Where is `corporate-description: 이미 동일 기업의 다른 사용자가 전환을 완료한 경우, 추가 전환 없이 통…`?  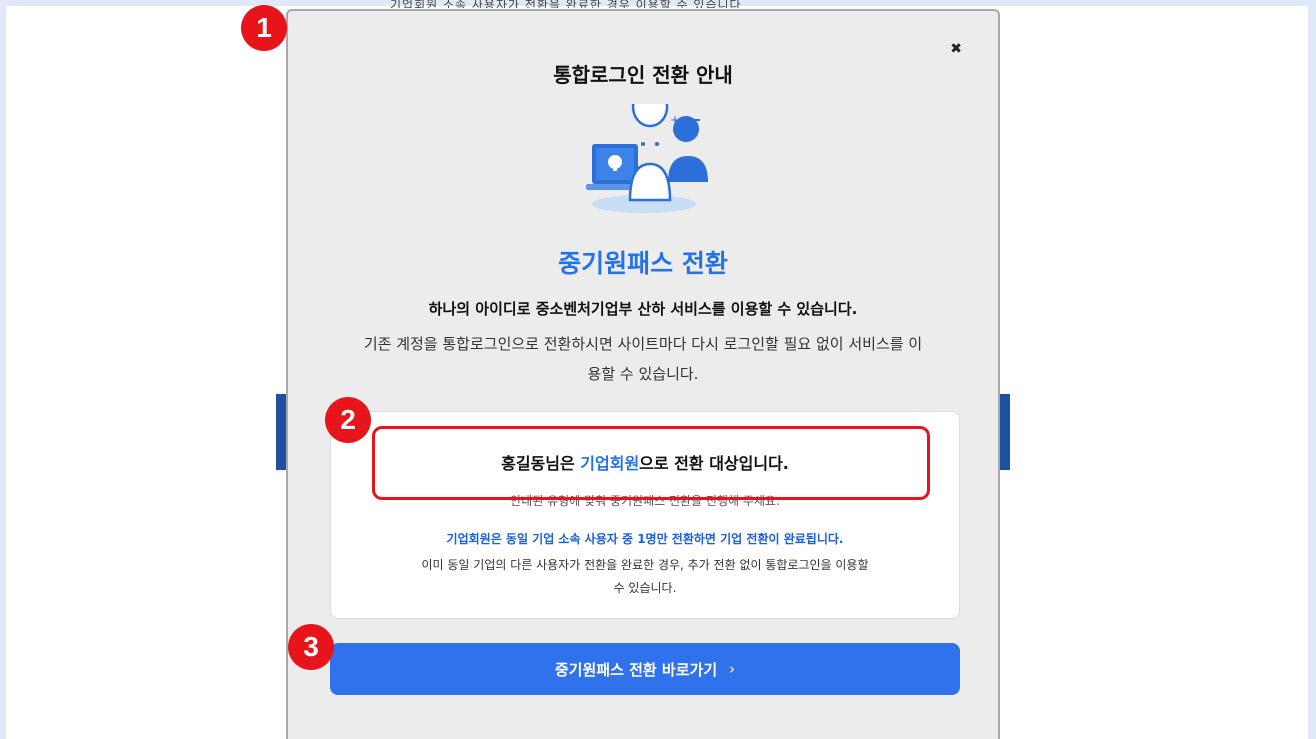
corporate-description: 이미 동일 기업의 다른 사용자가 전환을 완료한 경우, 추가 전환 없이 통… is located at coordinates (645, 576).